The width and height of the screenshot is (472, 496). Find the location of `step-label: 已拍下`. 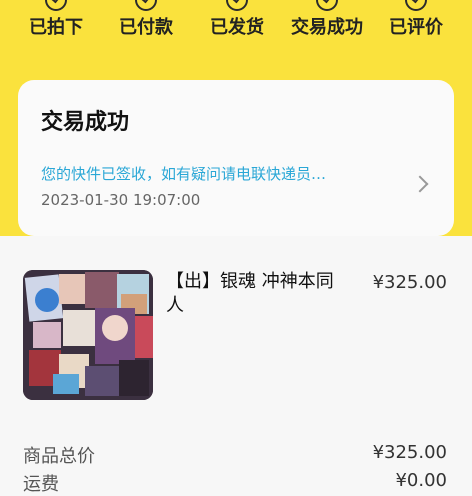

step-label: 已拍下 is located at coordinates (56, 27).